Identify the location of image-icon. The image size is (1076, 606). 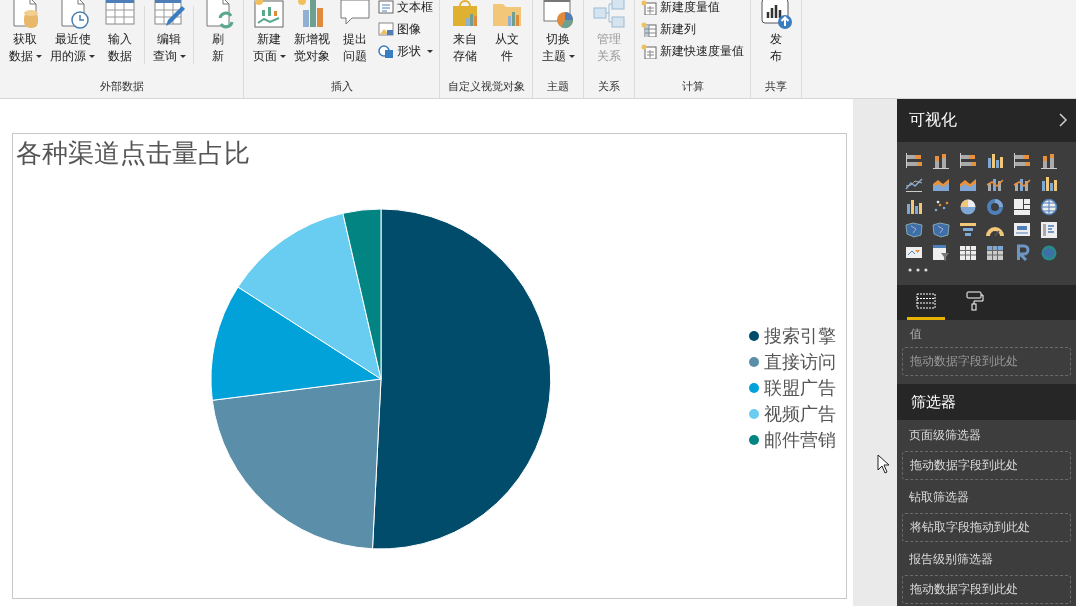
(386, 29).